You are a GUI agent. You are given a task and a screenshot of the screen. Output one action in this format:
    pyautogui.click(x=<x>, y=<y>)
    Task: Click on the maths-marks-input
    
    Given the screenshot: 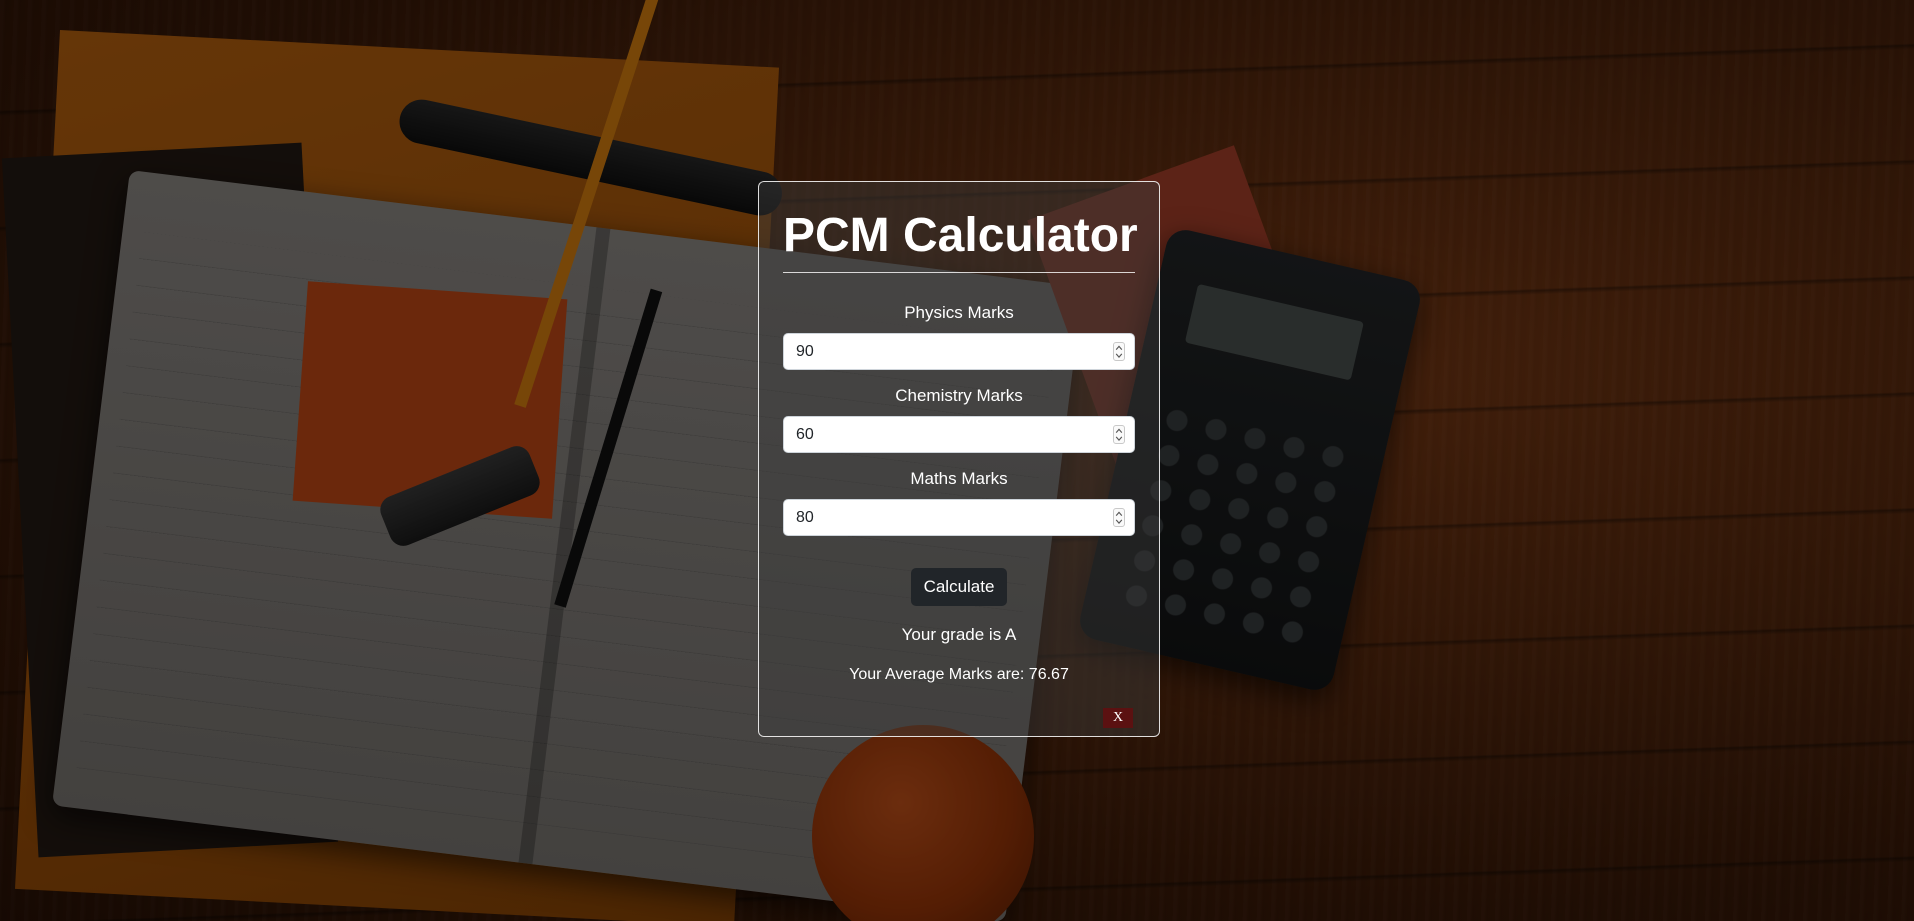 What is the action you would take?
    pyautogui.click(x=959, y=517)
    